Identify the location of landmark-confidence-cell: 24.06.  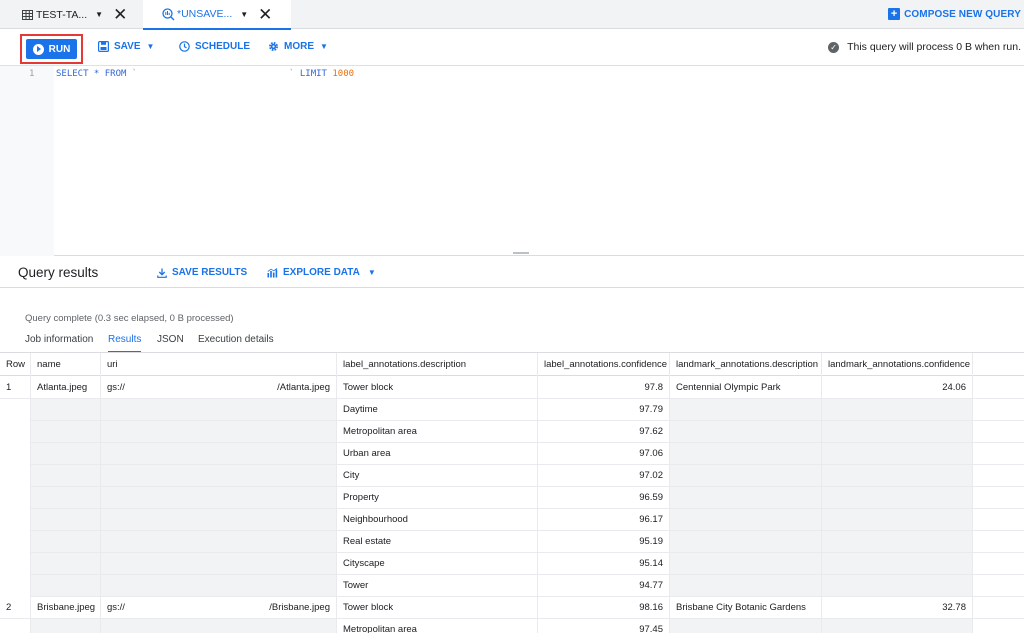
(897, 388).